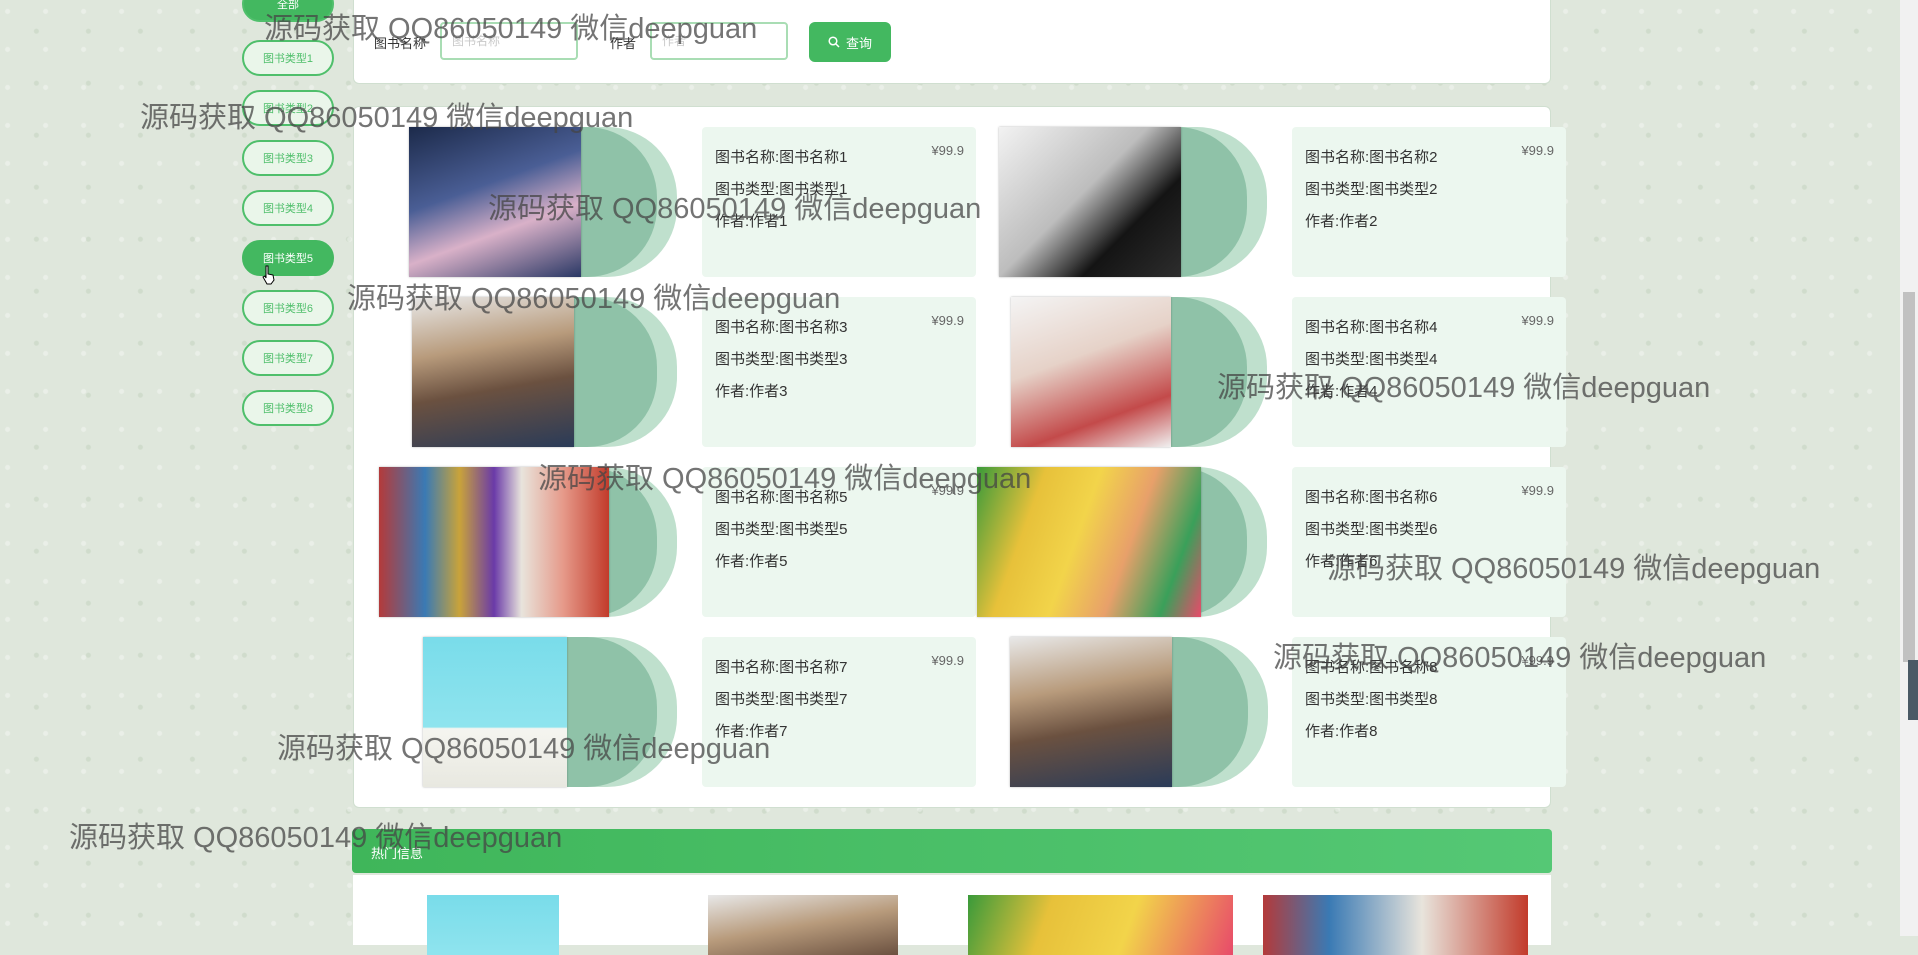 The image size is (1918, 955). I want to click on book-author: 作者:作者8, so click(1341, 731).